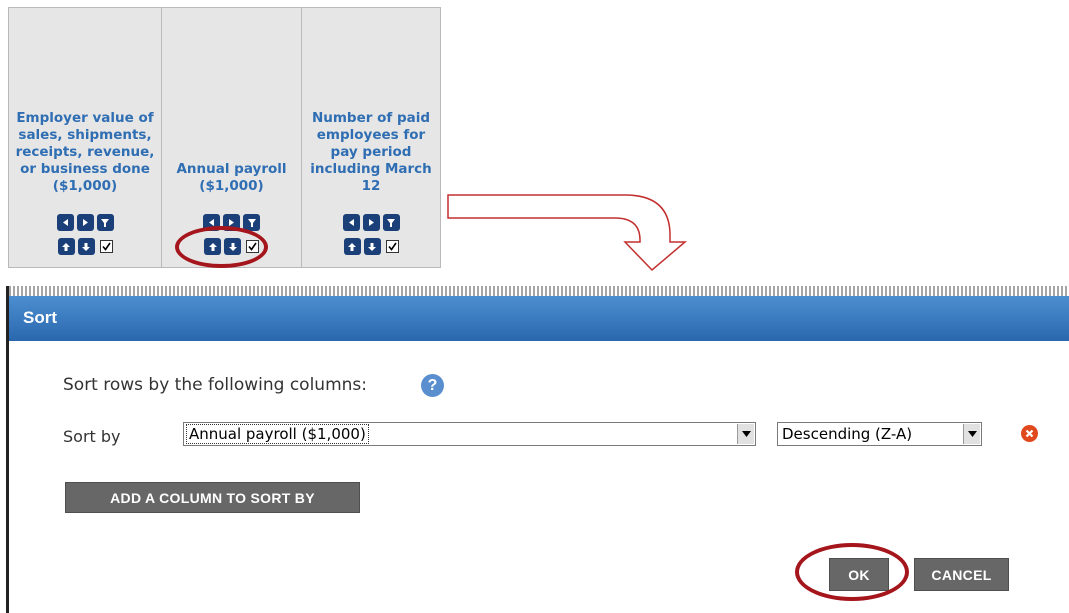 This screenshot has width=1069, height=613. I want to click on sort-by-label: Sort by, so click(92, 436).